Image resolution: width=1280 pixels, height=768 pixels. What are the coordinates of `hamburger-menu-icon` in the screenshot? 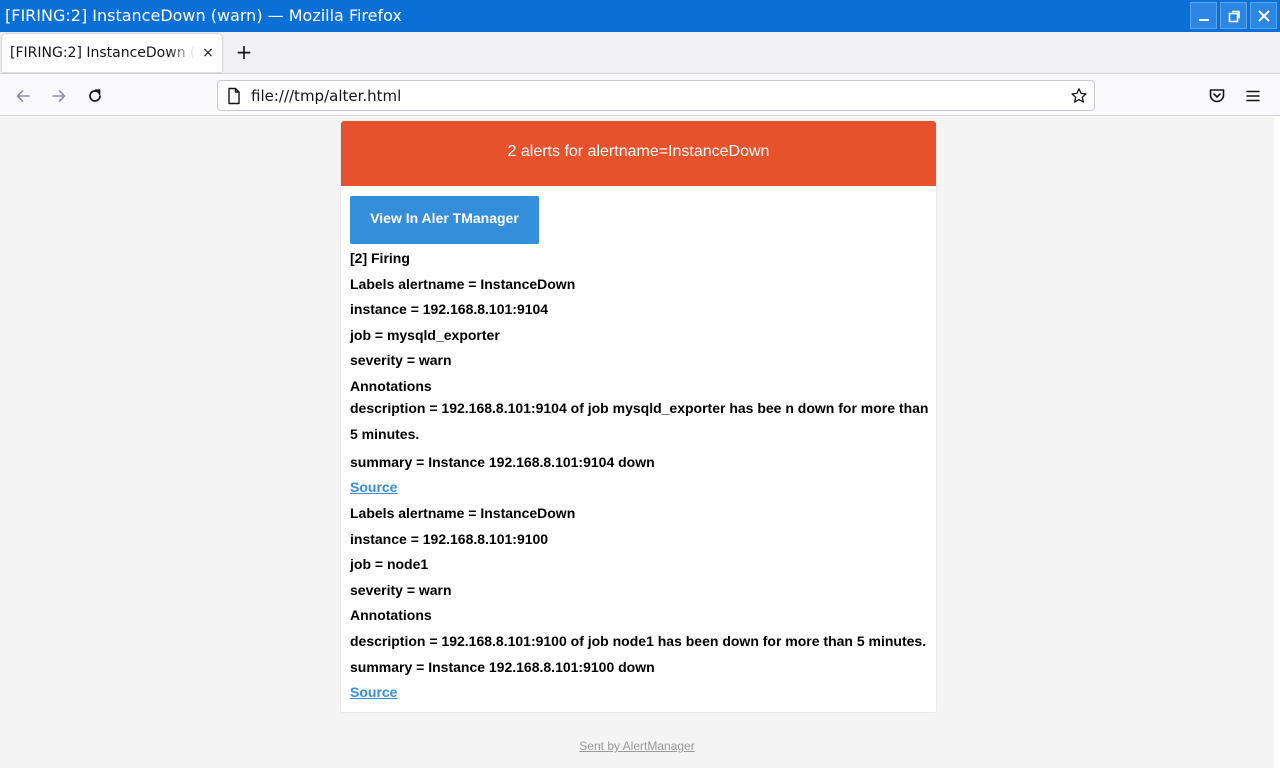 It's located at (1253, 96).